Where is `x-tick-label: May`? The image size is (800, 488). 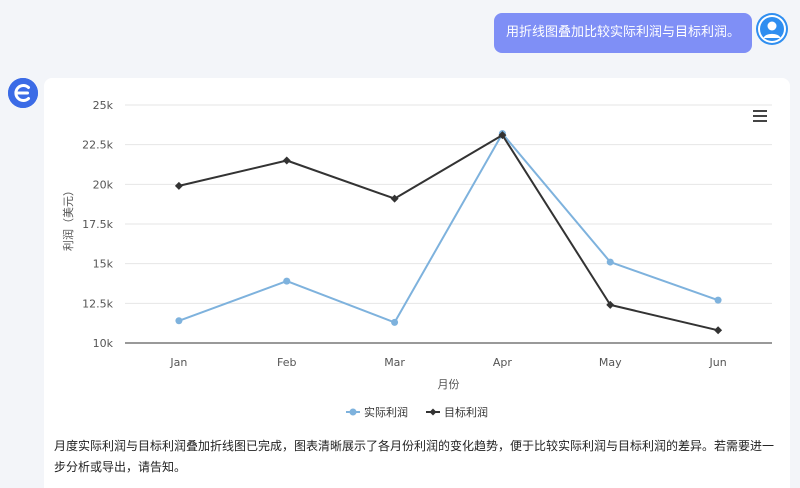
x-tick-label: May is located at coordinates (610, 362).